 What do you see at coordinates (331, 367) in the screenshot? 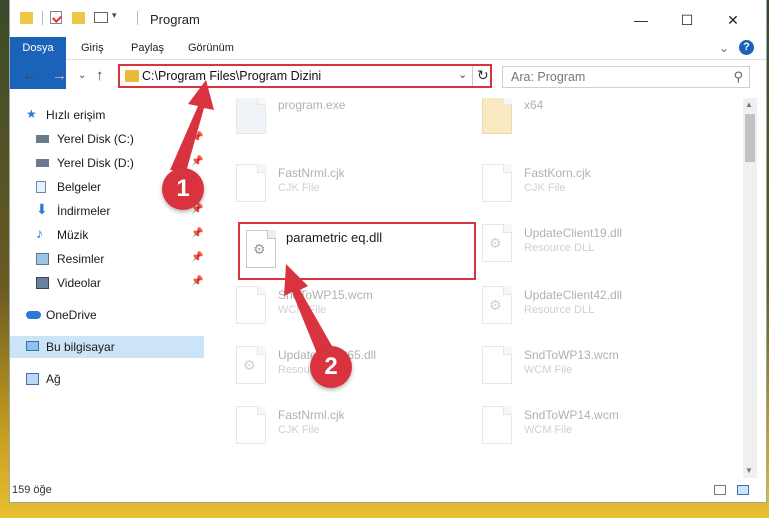
I see `callout-badge-2: 2` at bounding box center [331, 367].